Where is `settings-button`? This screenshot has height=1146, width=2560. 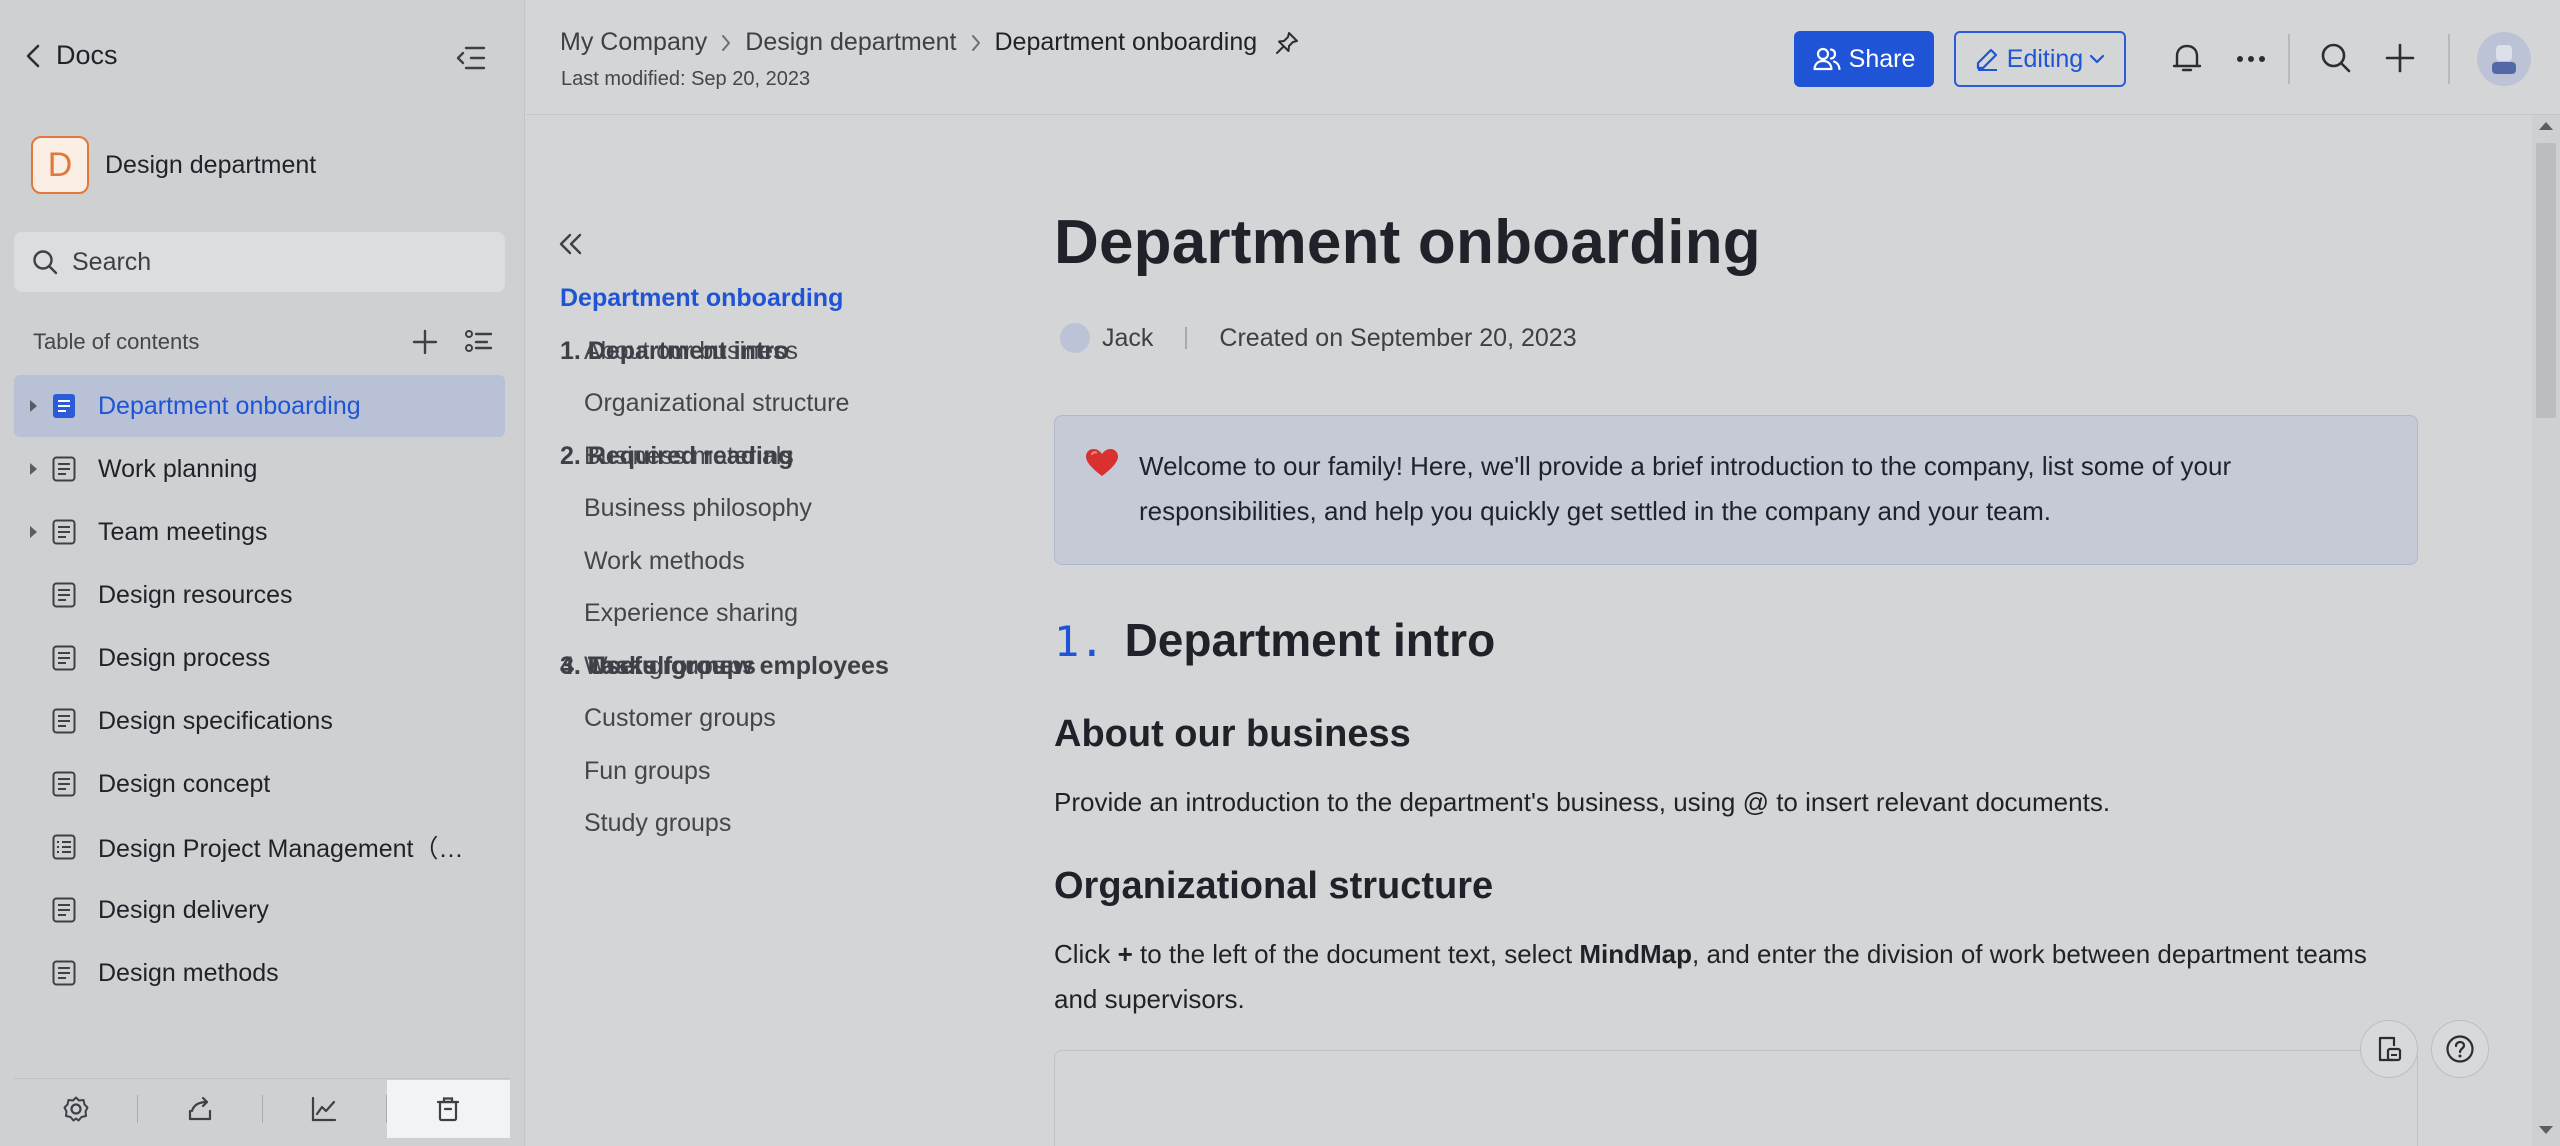 settings-button is located at coordinates (75, 1109).